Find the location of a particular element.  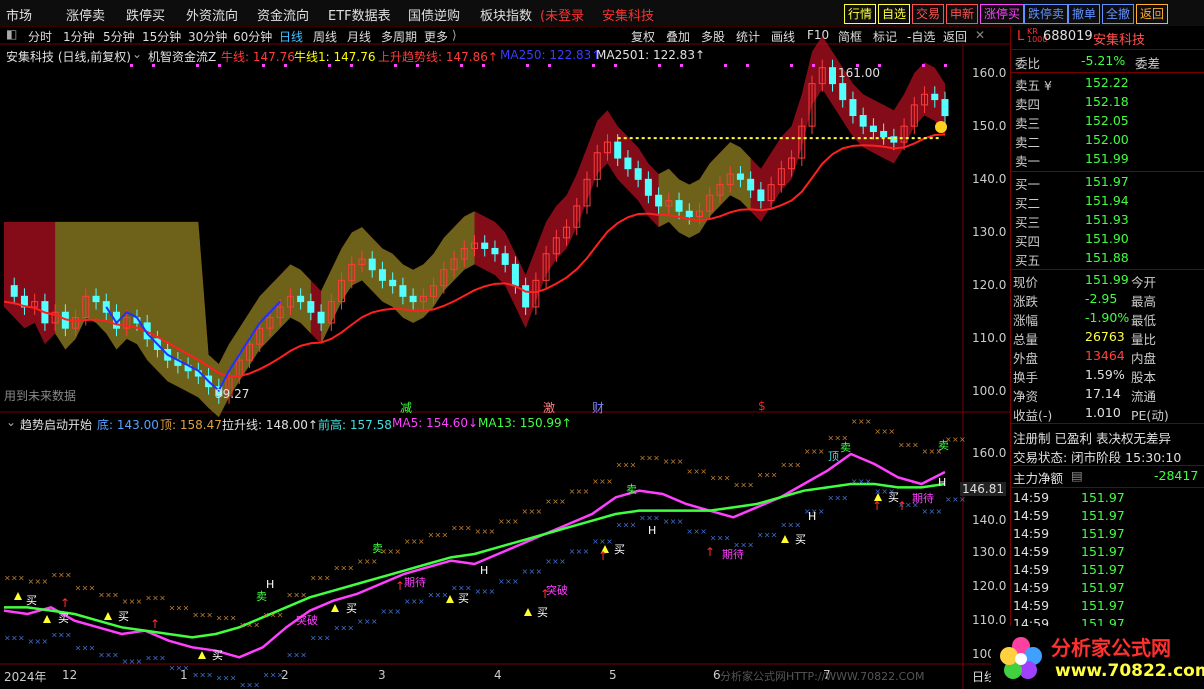

cancel-all-button: 全撤 is located at coordinates (1118, 14).